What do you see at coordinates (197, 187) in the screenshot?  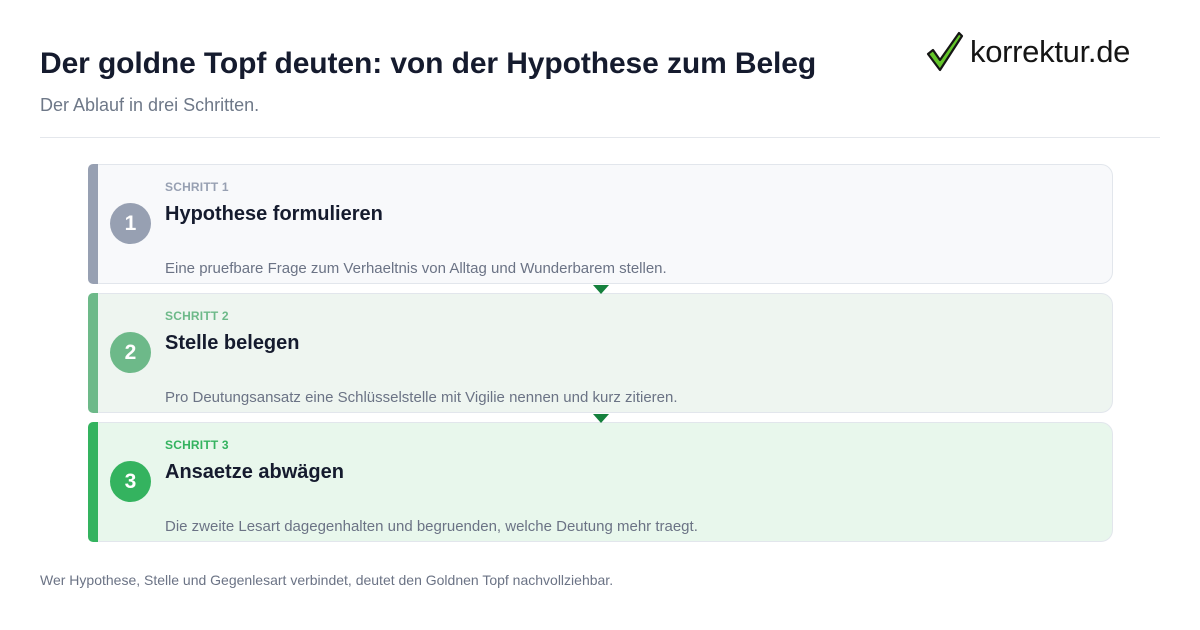 I see `step-label: SCHRITT 1` at bounding box center [197, 187].